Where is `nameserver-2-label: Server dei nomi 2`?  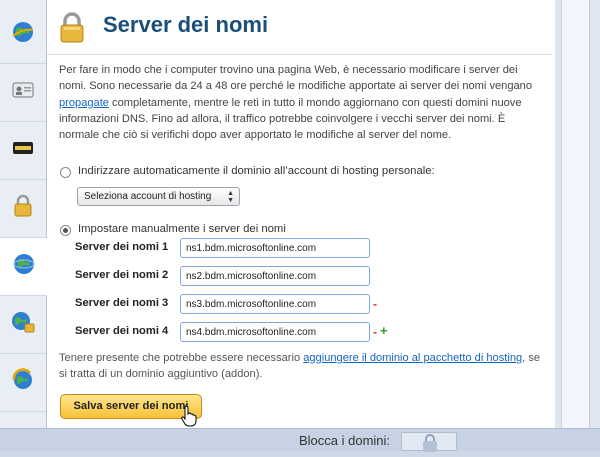 nameserver-2-label: Server dei nomi 2 is located at coordinates (122, 275).